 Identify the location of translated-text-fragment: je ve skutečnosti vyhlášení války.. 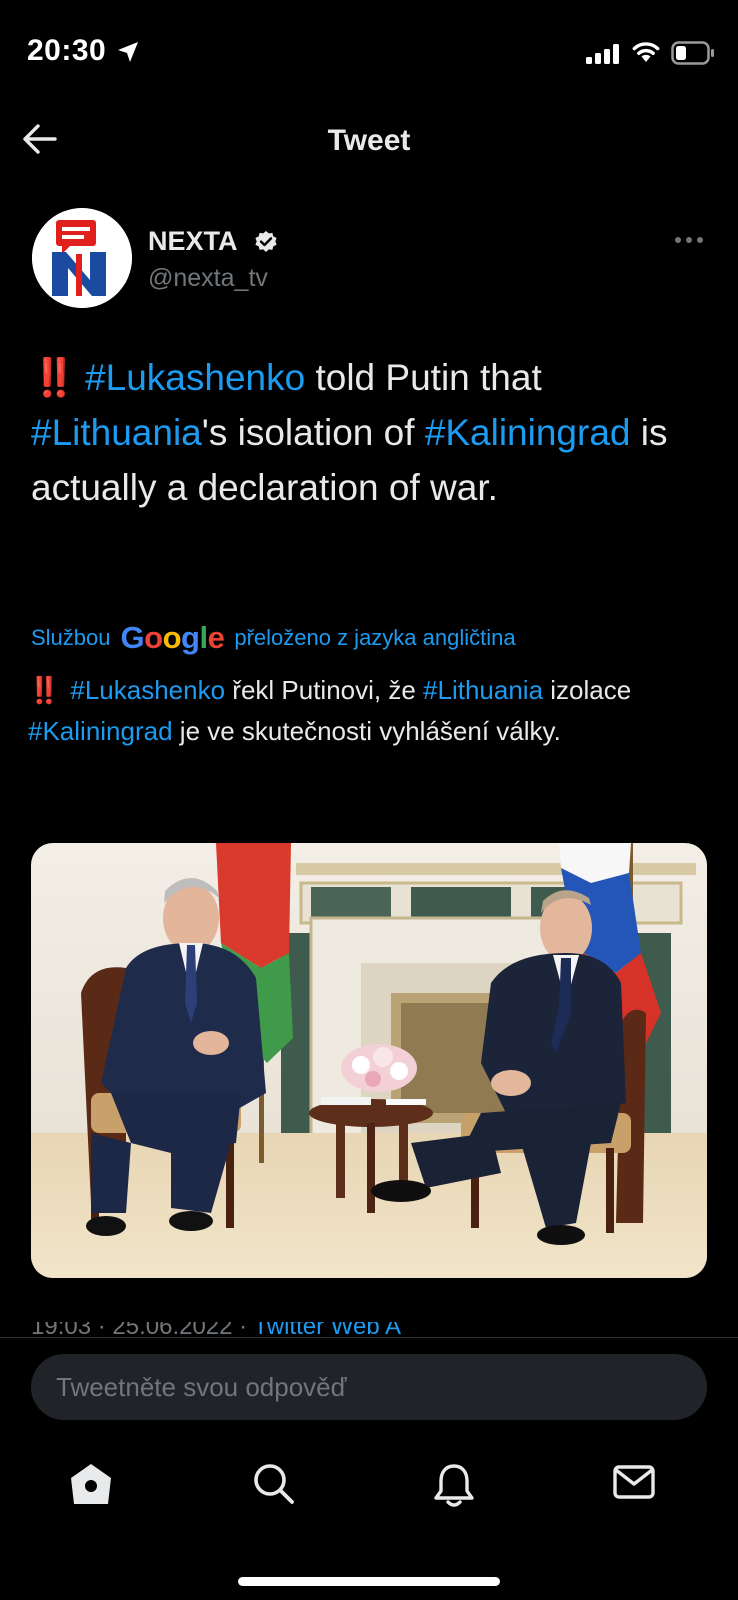
(366, 731).